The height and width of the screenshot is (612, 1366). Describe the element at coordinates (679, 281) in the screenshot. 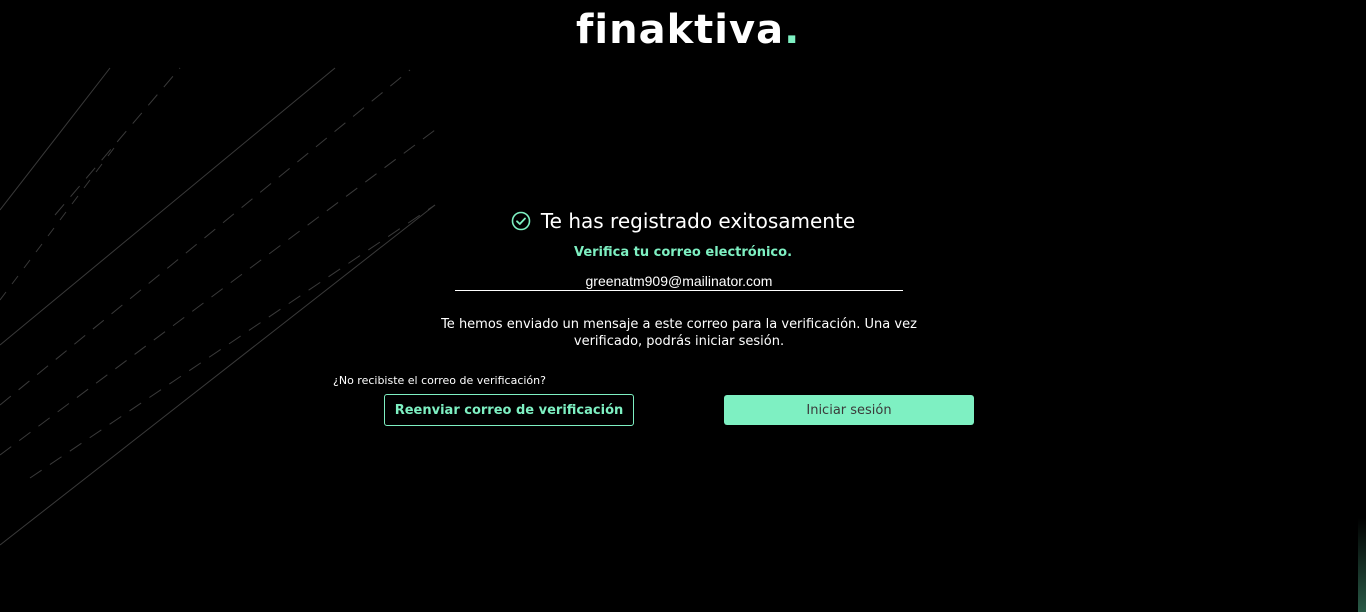

I see `email-field` at that location.